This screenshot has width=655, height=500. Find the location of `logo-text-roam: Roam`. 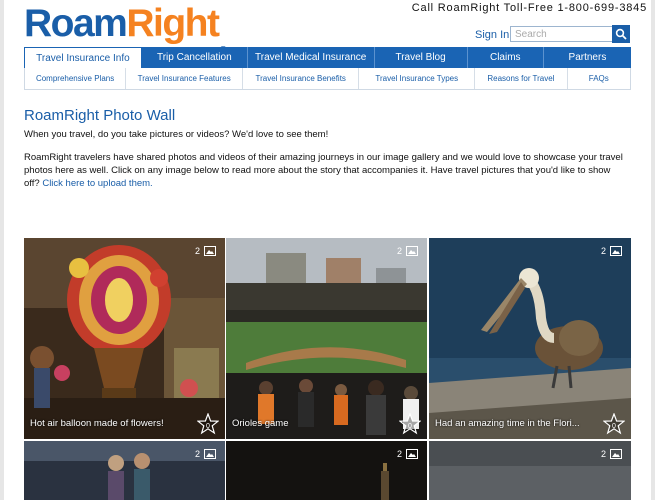

logo-text-roam: Roam is located at coordinates (76, 23).